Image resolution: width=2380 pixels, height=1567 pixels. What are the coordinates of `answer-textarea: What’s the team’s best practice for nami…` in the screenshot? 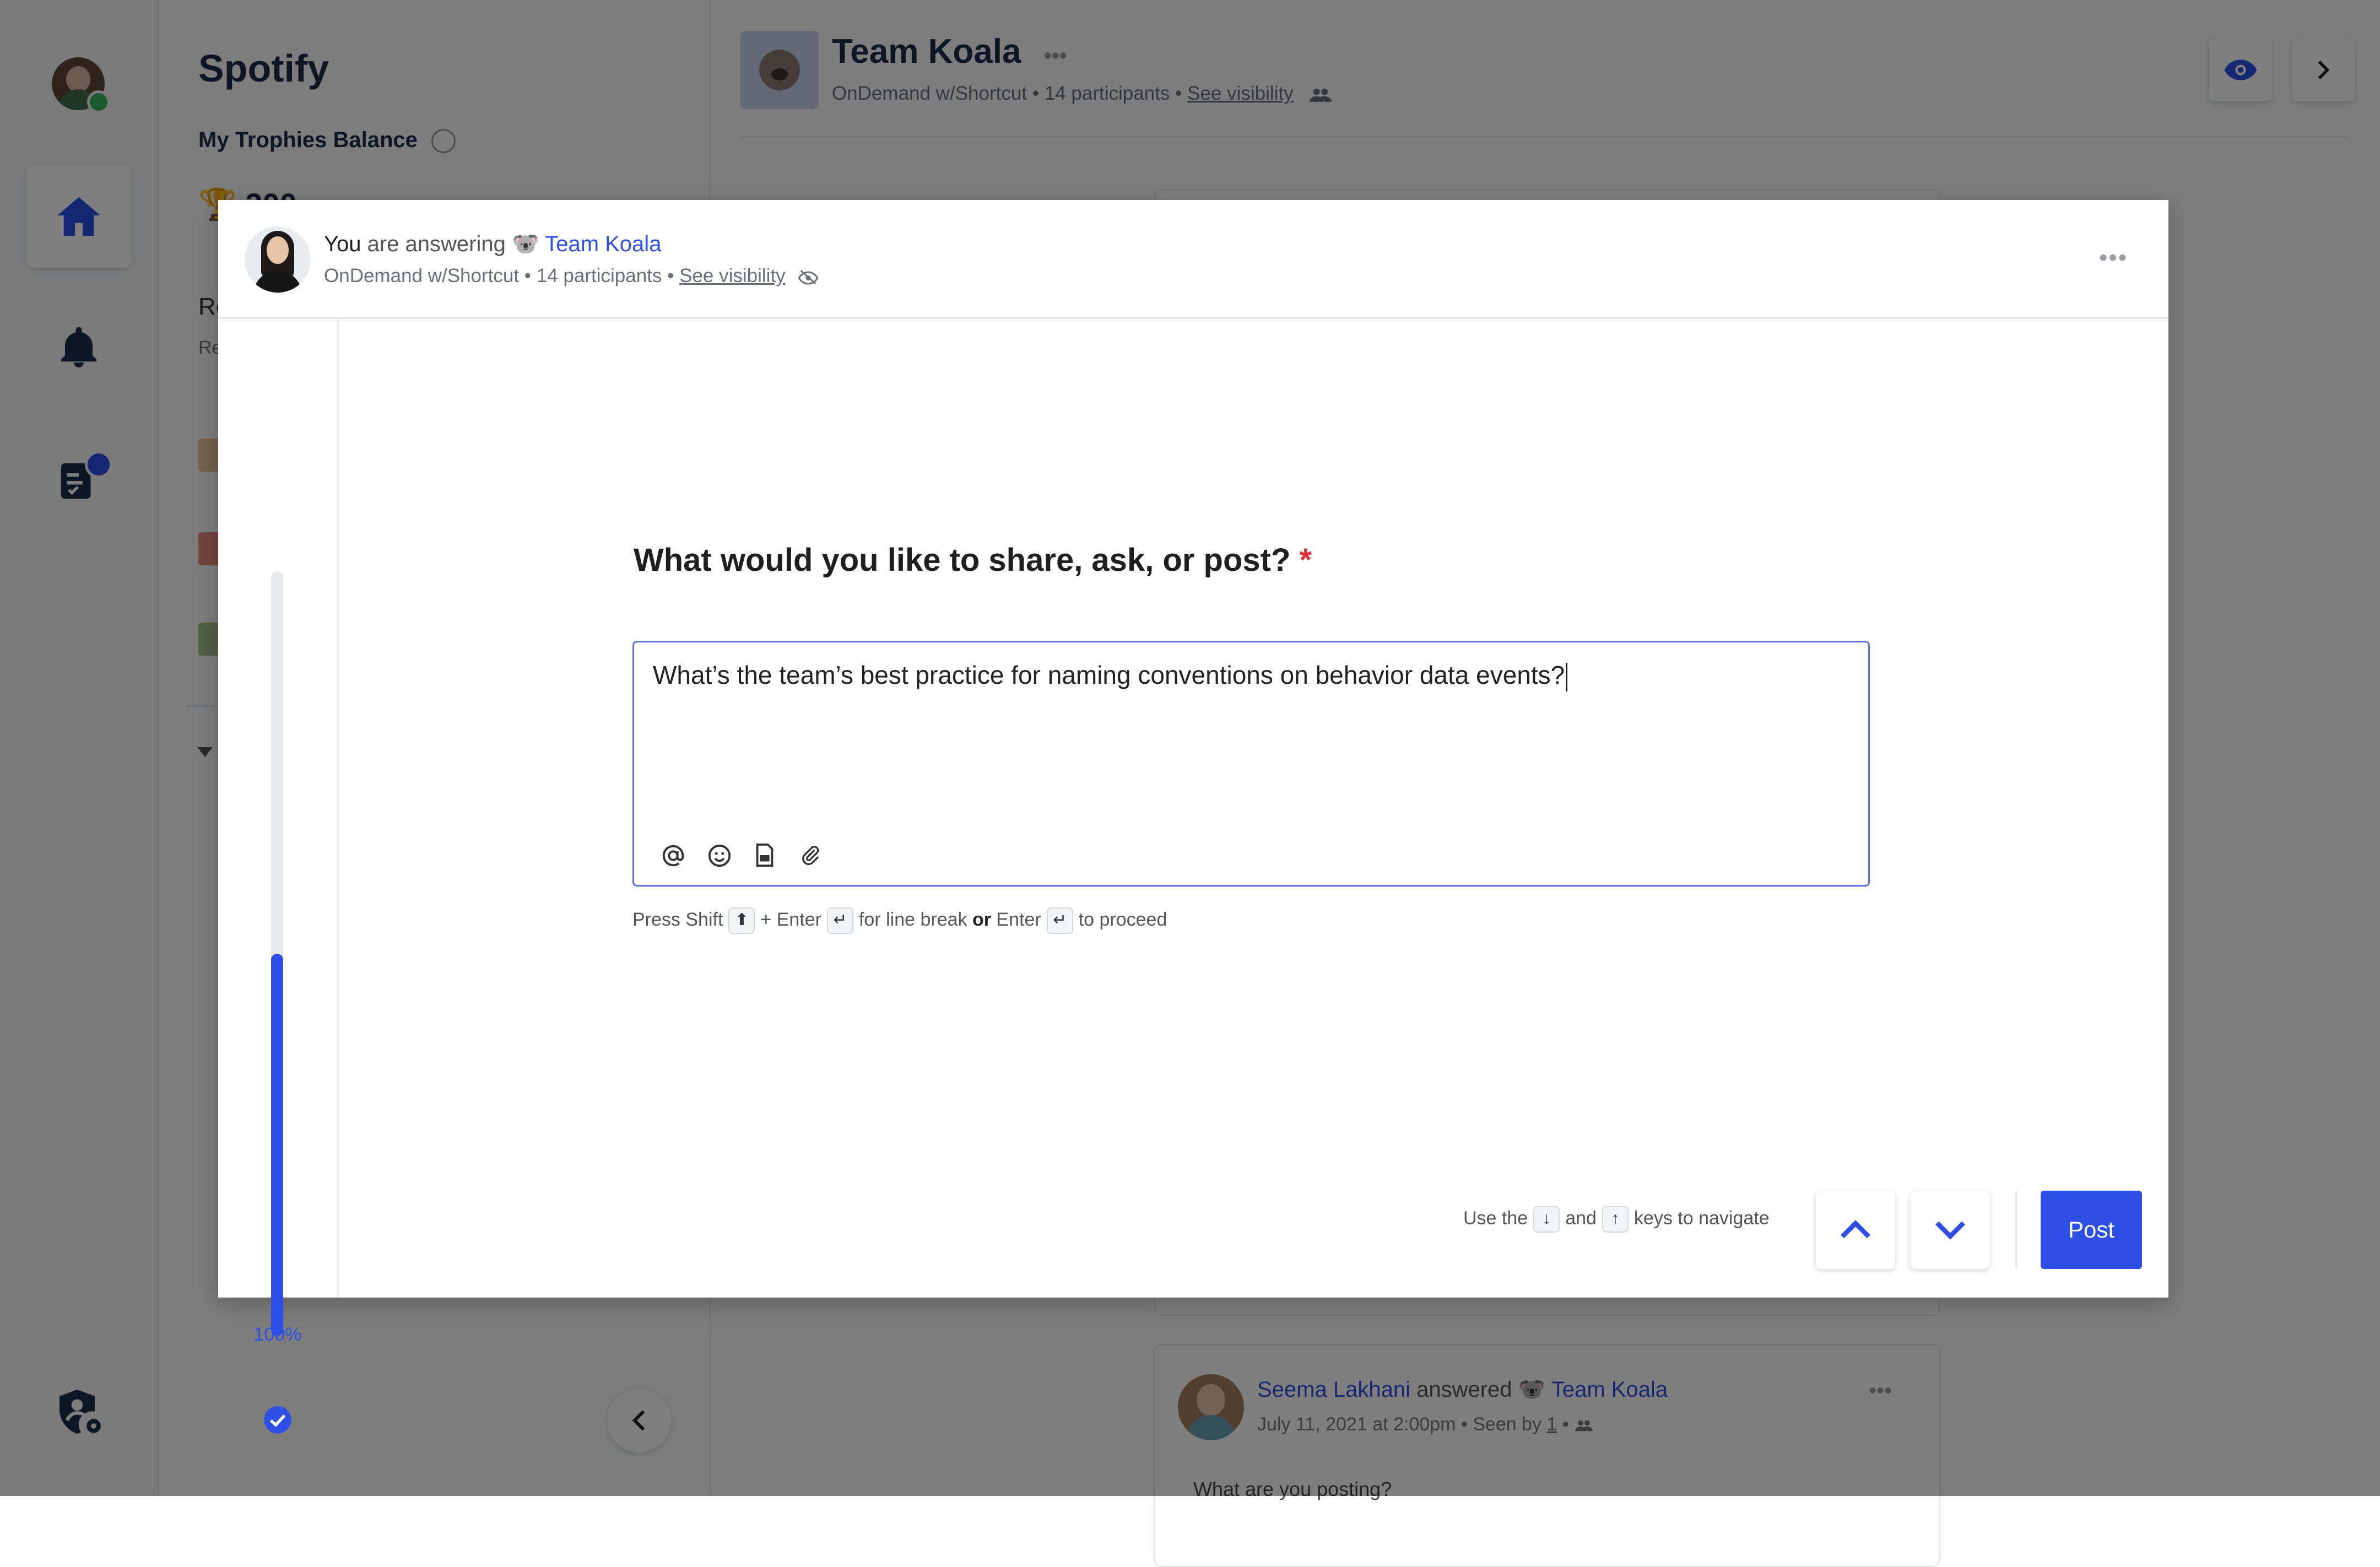 It's located at (1251, 764).